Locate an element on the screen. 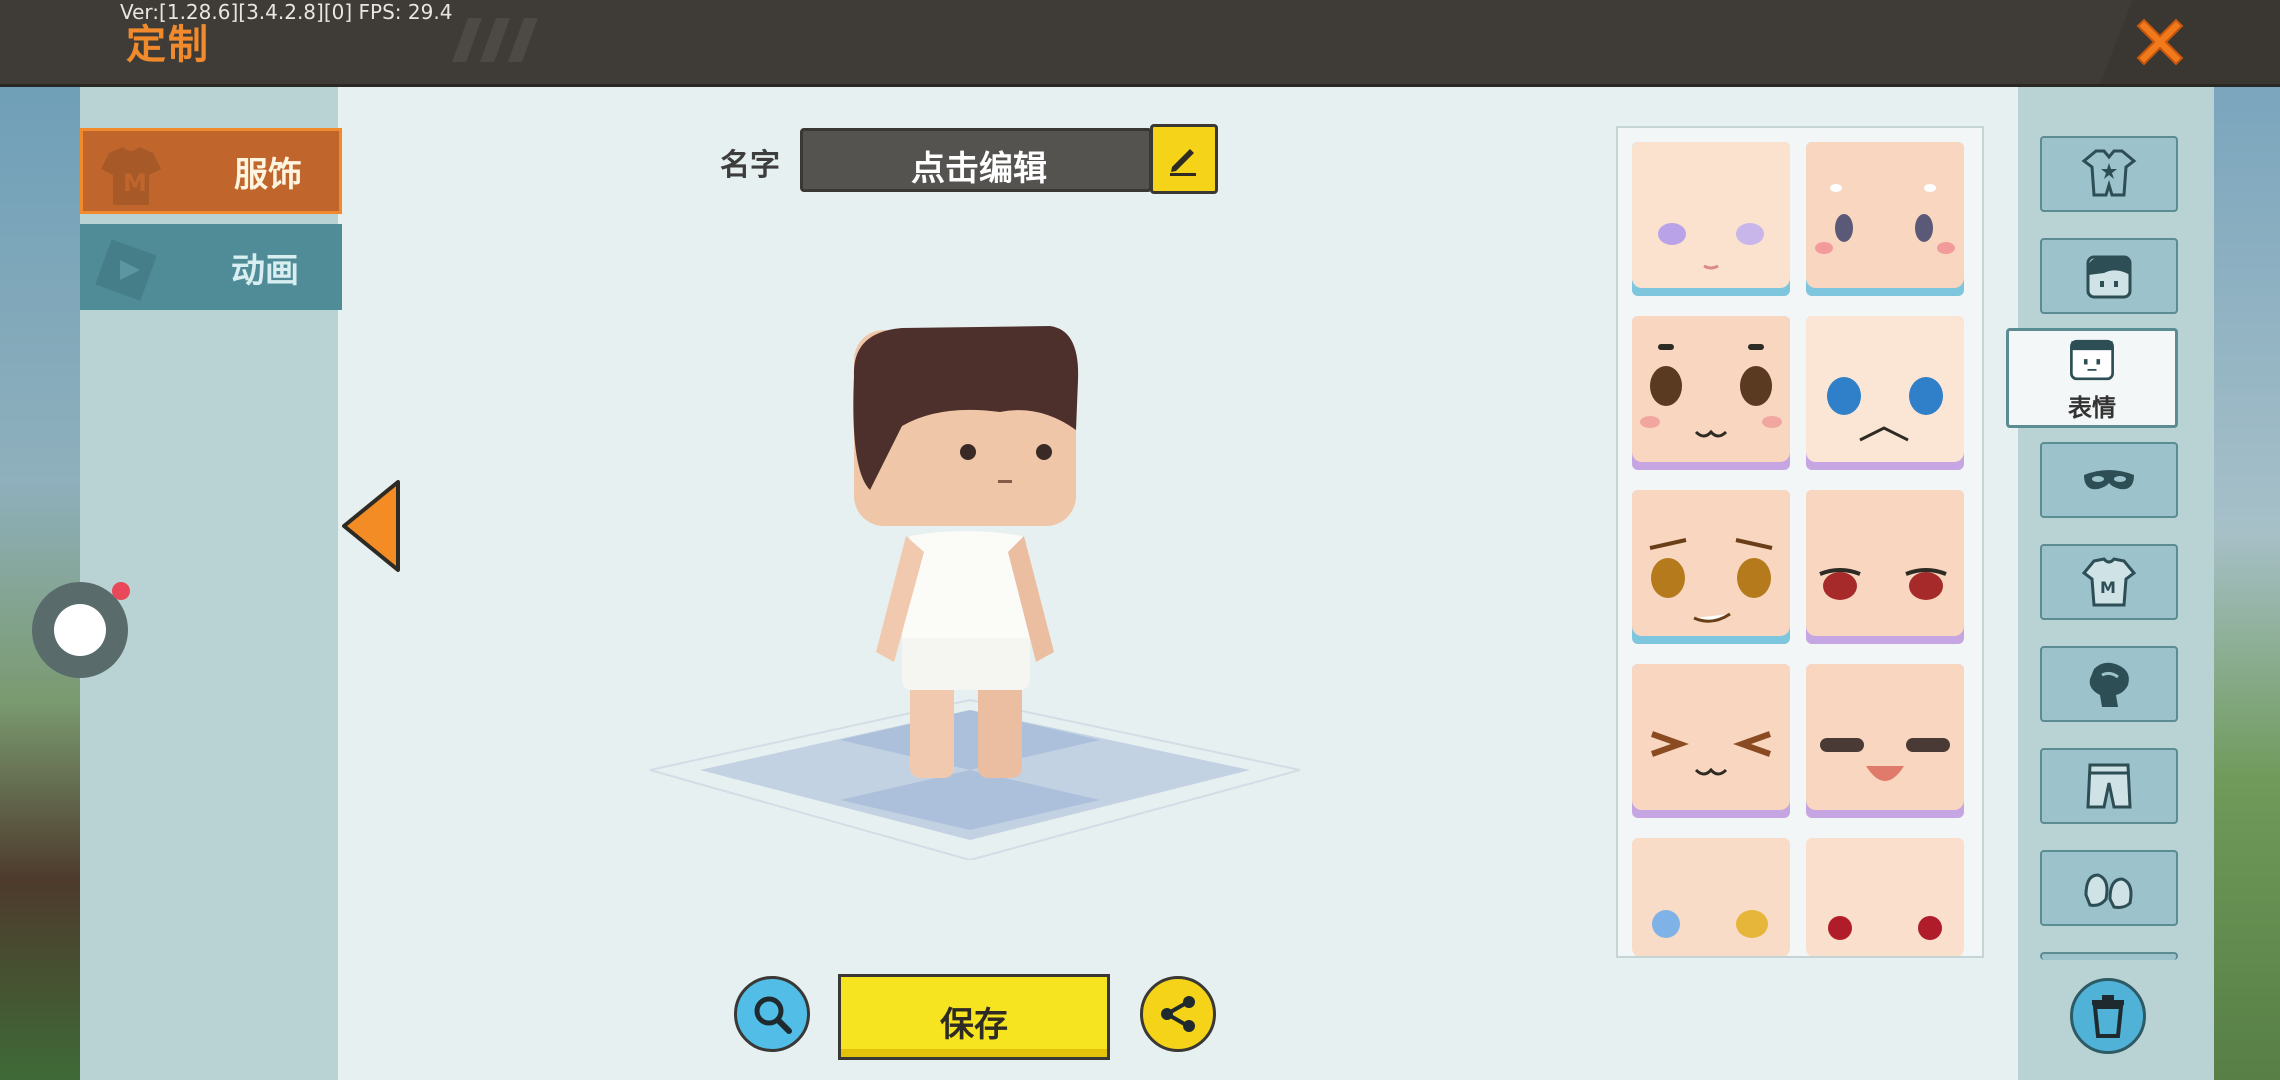  zoom-button is located at coordinates (772, 1014).